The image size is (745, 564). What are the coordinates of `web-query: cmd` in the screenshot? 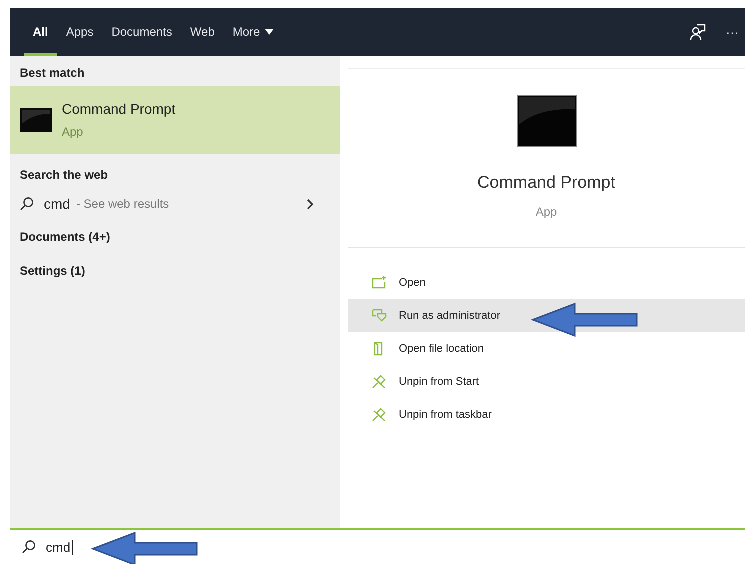 It's located at (57, 204).